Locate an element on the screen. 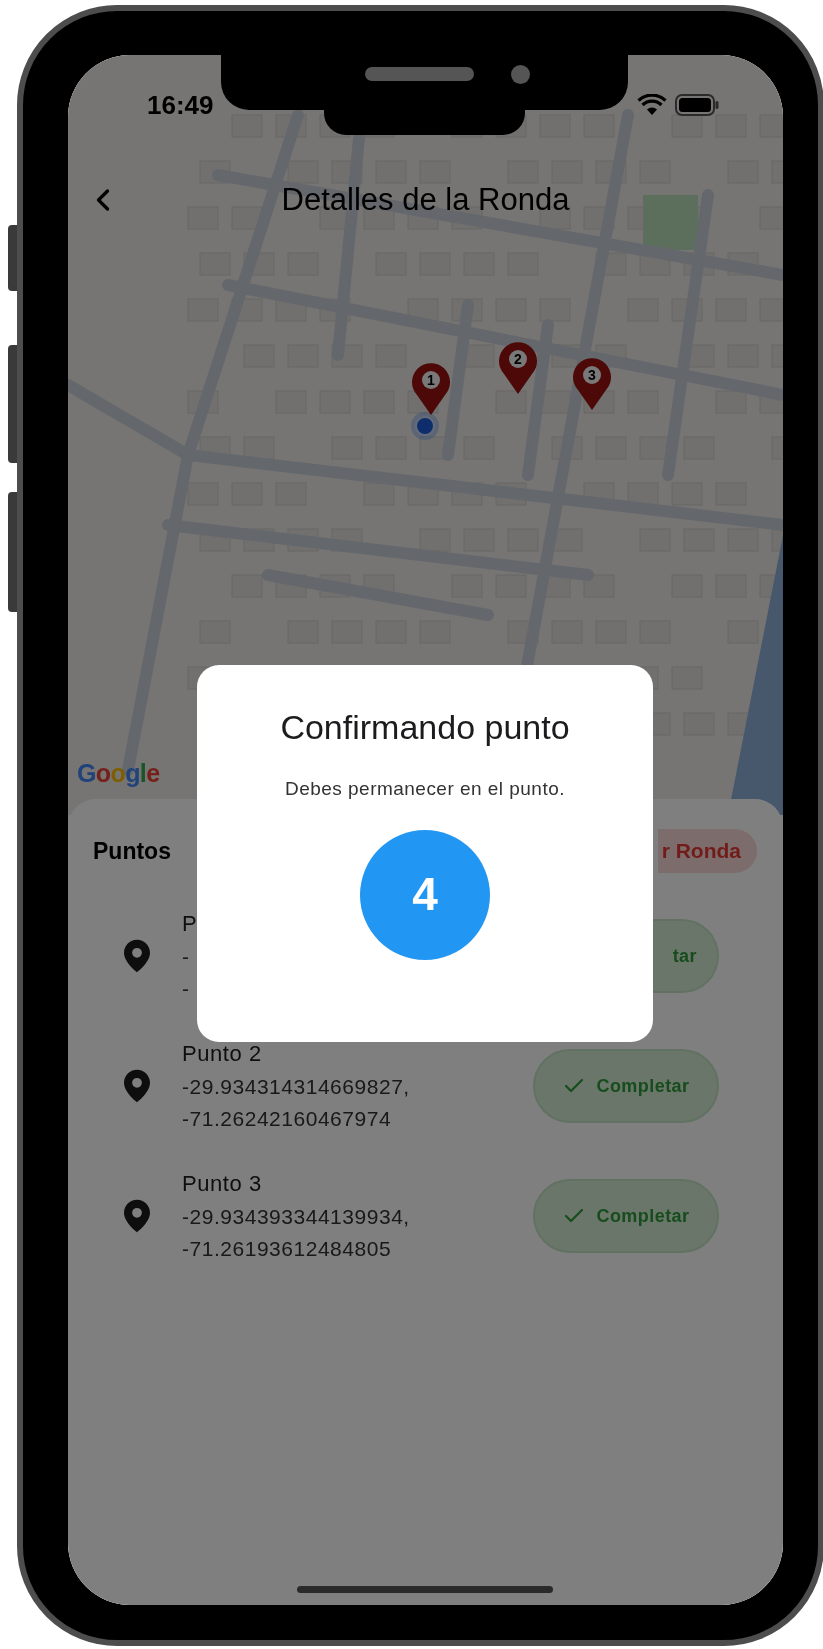 Image resolution: width=823 pixels, height=1649 pixels. point-coordinate: -71.26242160467974 is located at coordinates (287, 1119).